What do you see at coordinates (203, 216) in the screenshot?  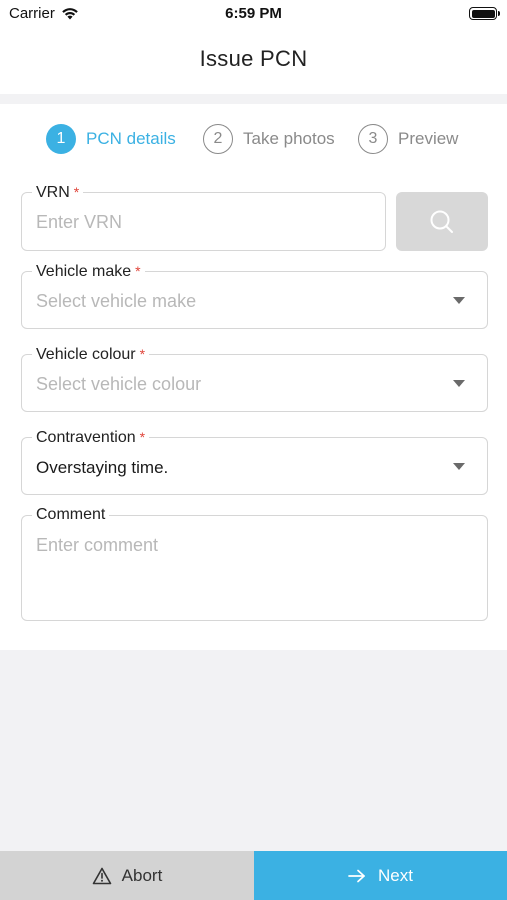 I see `vrn-field: VRN * Enter VRN` at bounding box center [203, 216].